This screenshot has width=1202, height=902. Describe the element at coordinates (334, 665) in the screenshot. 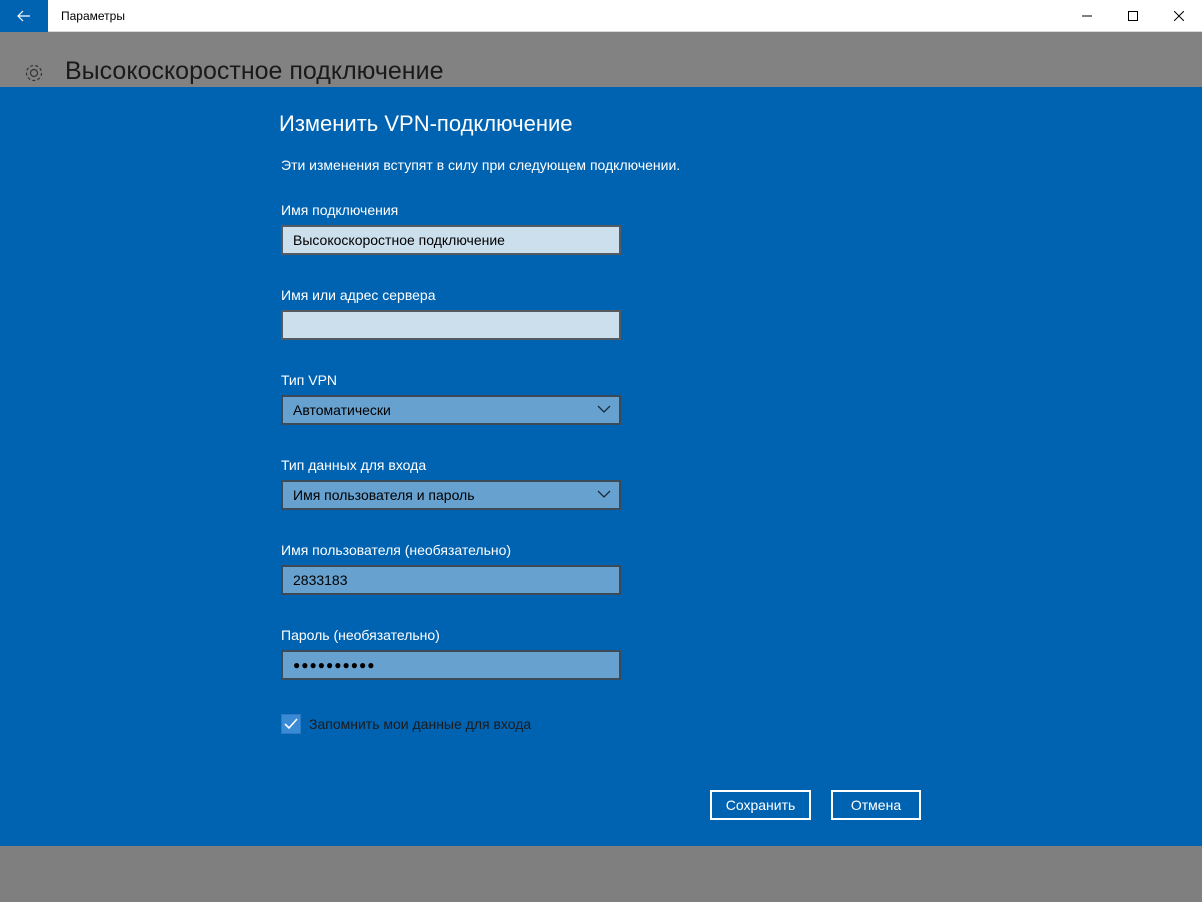

I see `password-value: ●●●●●●●●●●` at that location.